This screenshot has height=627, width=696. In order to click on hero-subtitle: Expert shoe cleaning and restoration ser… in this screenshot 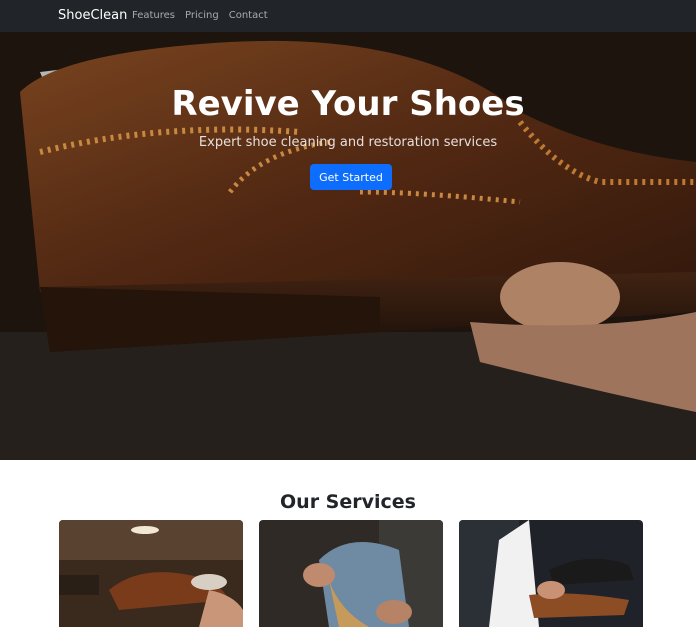, I will do `click(348, 142)`.